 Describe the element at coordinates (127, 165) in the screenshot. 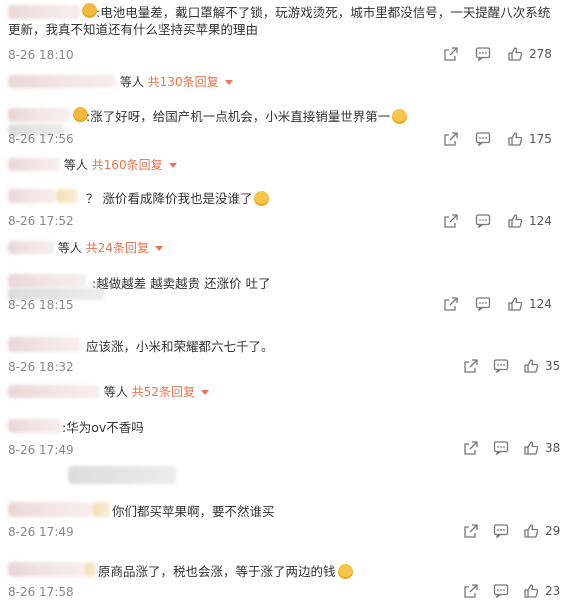

I see `view-replies: 共160条回复` at that location.